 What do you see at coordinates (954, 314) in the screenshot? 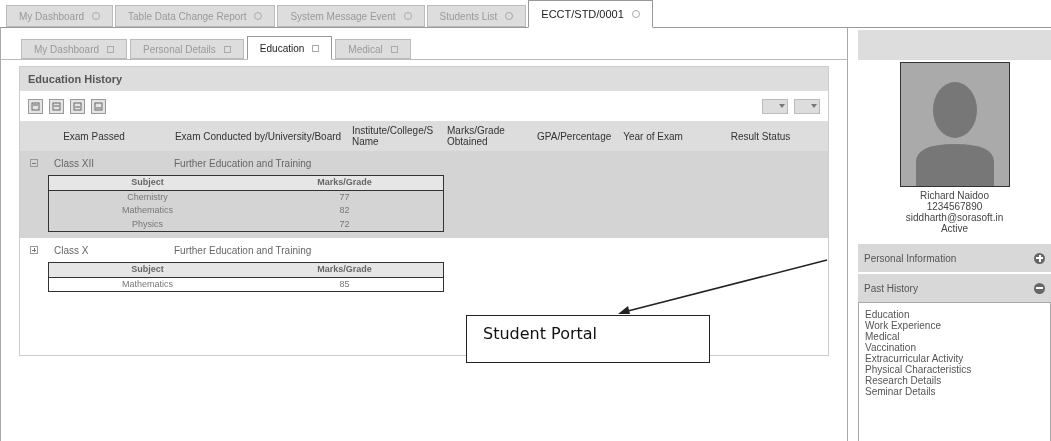
I see `history-link: Education` at bounding box center [954, 314].